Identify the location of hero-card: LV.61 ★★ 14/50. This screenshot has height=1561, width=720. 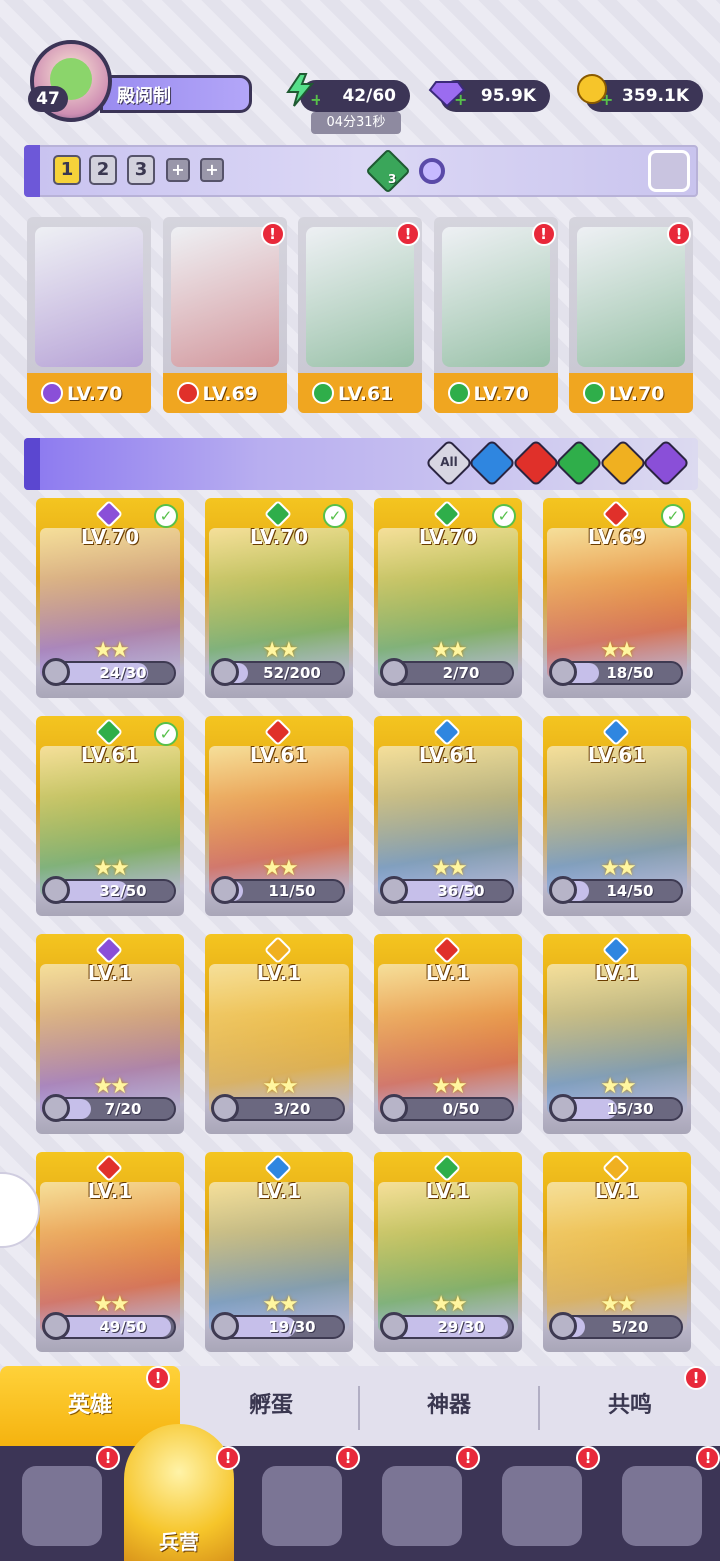
(617, 816).